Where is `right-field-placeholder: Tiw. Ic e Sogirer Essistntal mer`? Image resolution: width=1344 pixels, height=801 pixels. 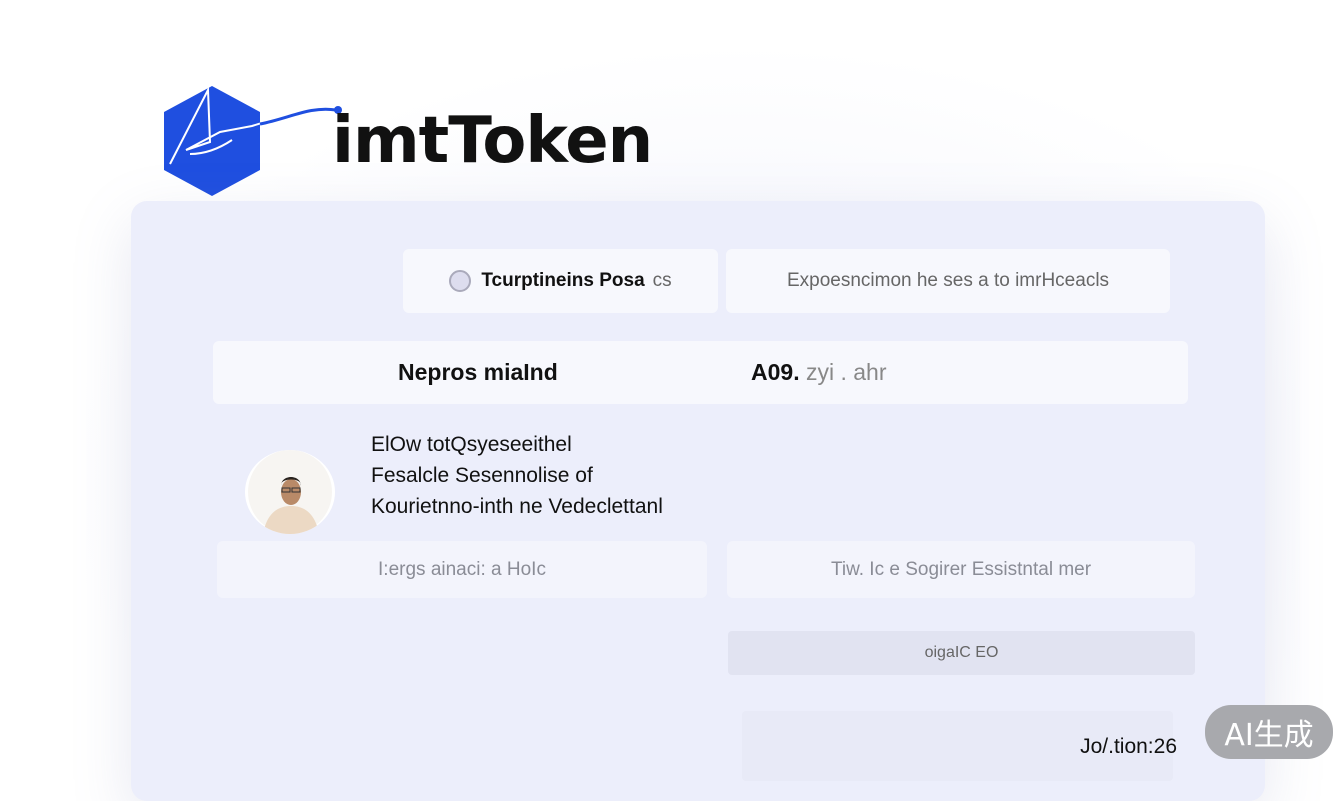 right-field-placeholder: Tiw. Ic e Sogirer Essistntal mer is located at coordinates (961, 569).